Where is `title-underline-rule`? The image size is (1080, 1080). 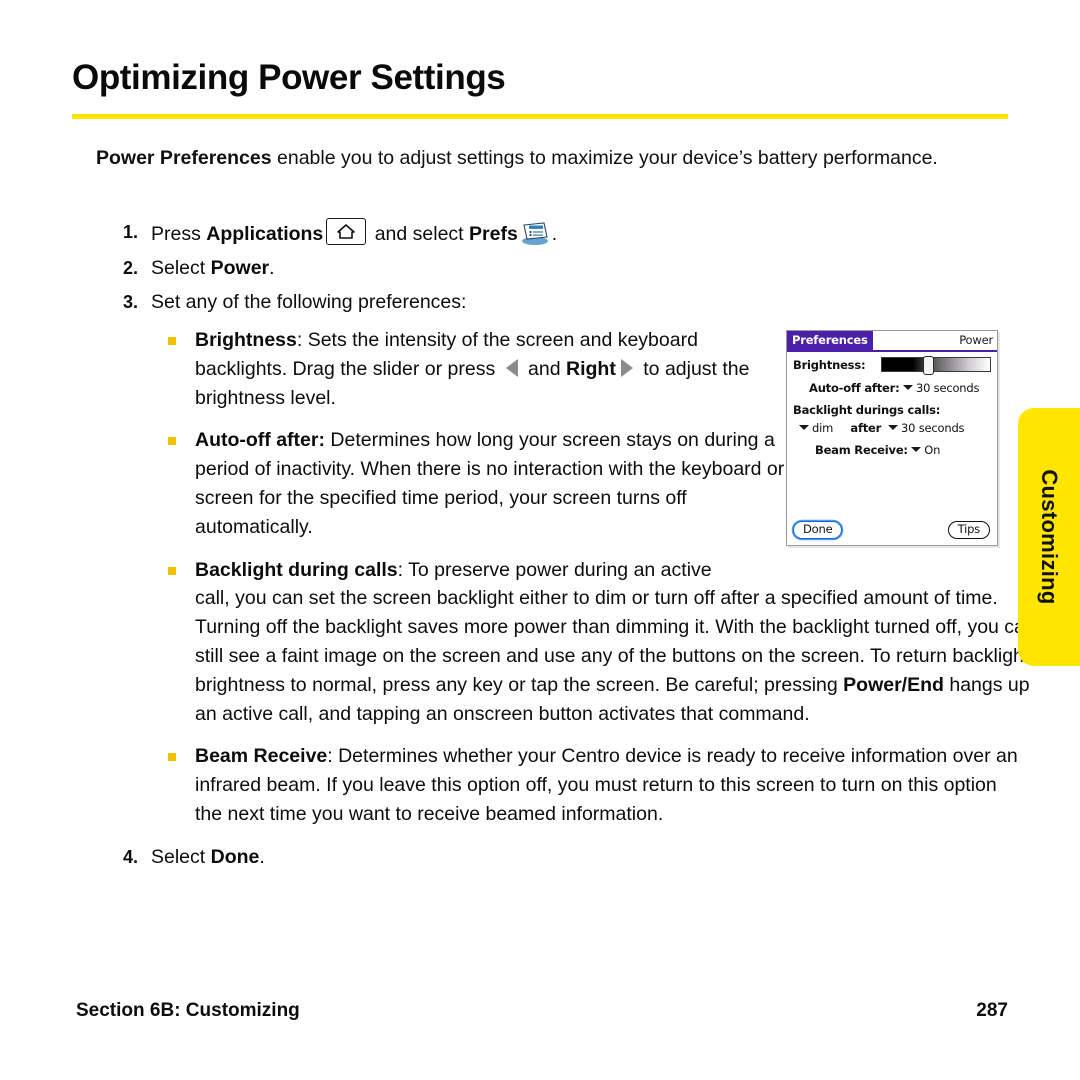
title-underline-rule is located at coordinates (540, 116).